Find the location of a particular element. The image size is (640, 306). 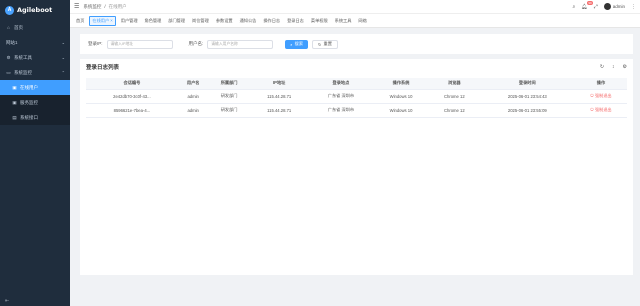

force-logout-label: 强制退出 is located at coordinates (603, 109).